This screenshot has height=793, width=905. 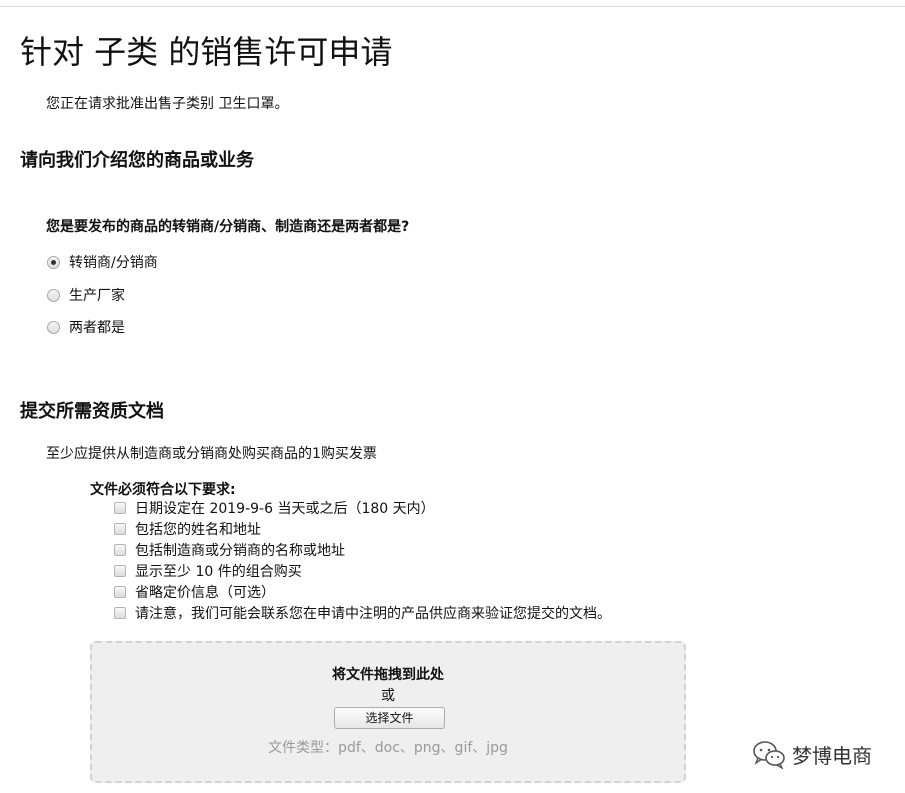 I want to click on requirement-item: 省略定价信息（可选）, so click(x=194, y=591).